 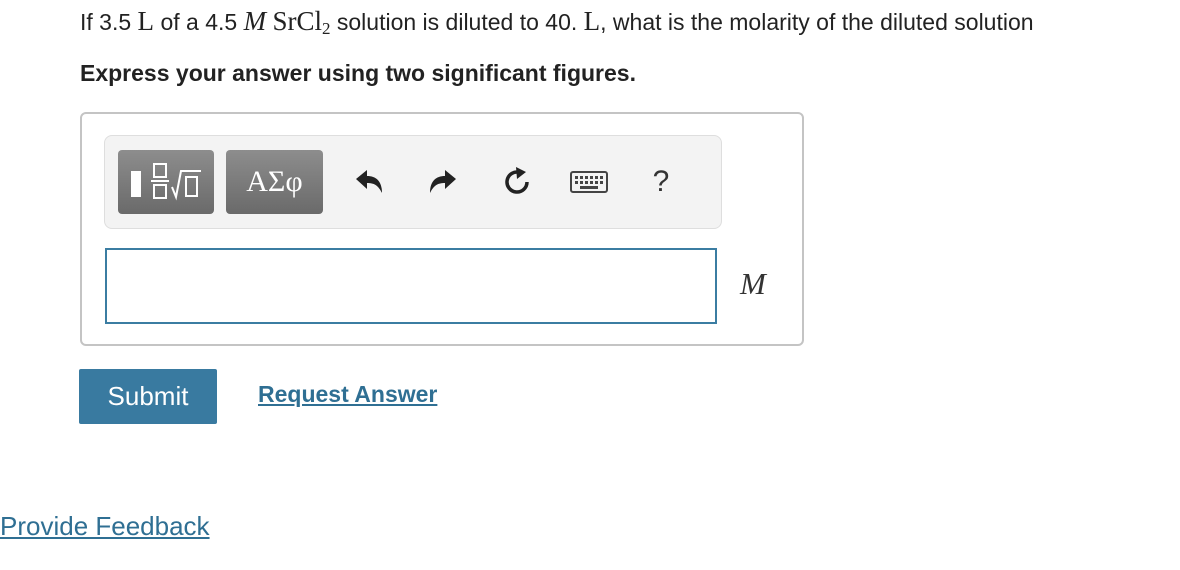 I want to click on answer-input, so click(x=411, y=286).